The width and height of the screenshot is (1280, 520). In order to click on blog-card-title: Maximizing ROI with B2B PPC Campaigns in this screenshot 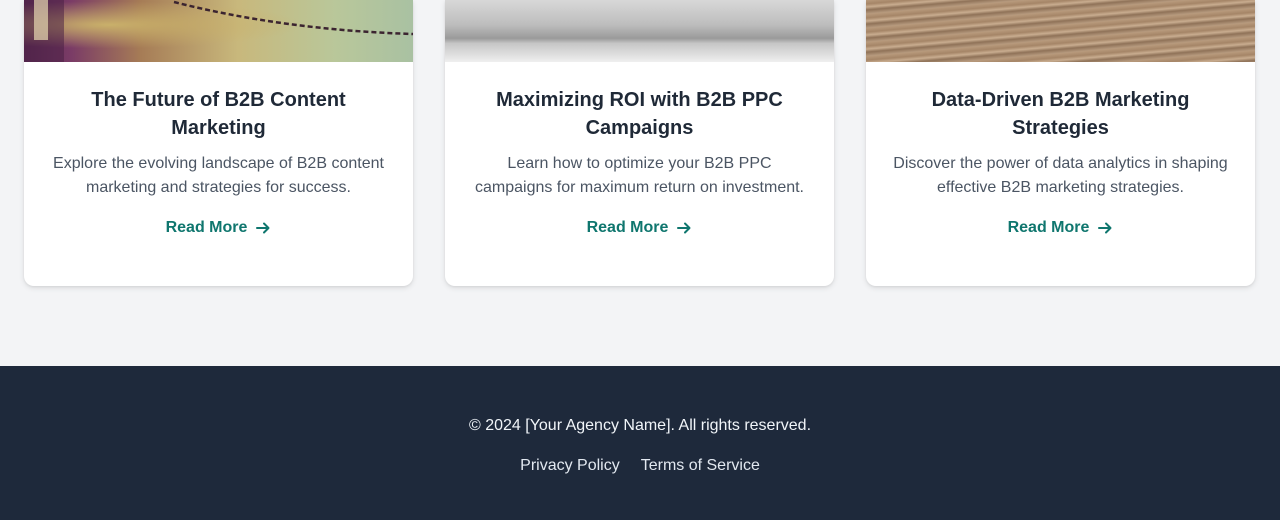, I will do `click(639, 114)`.